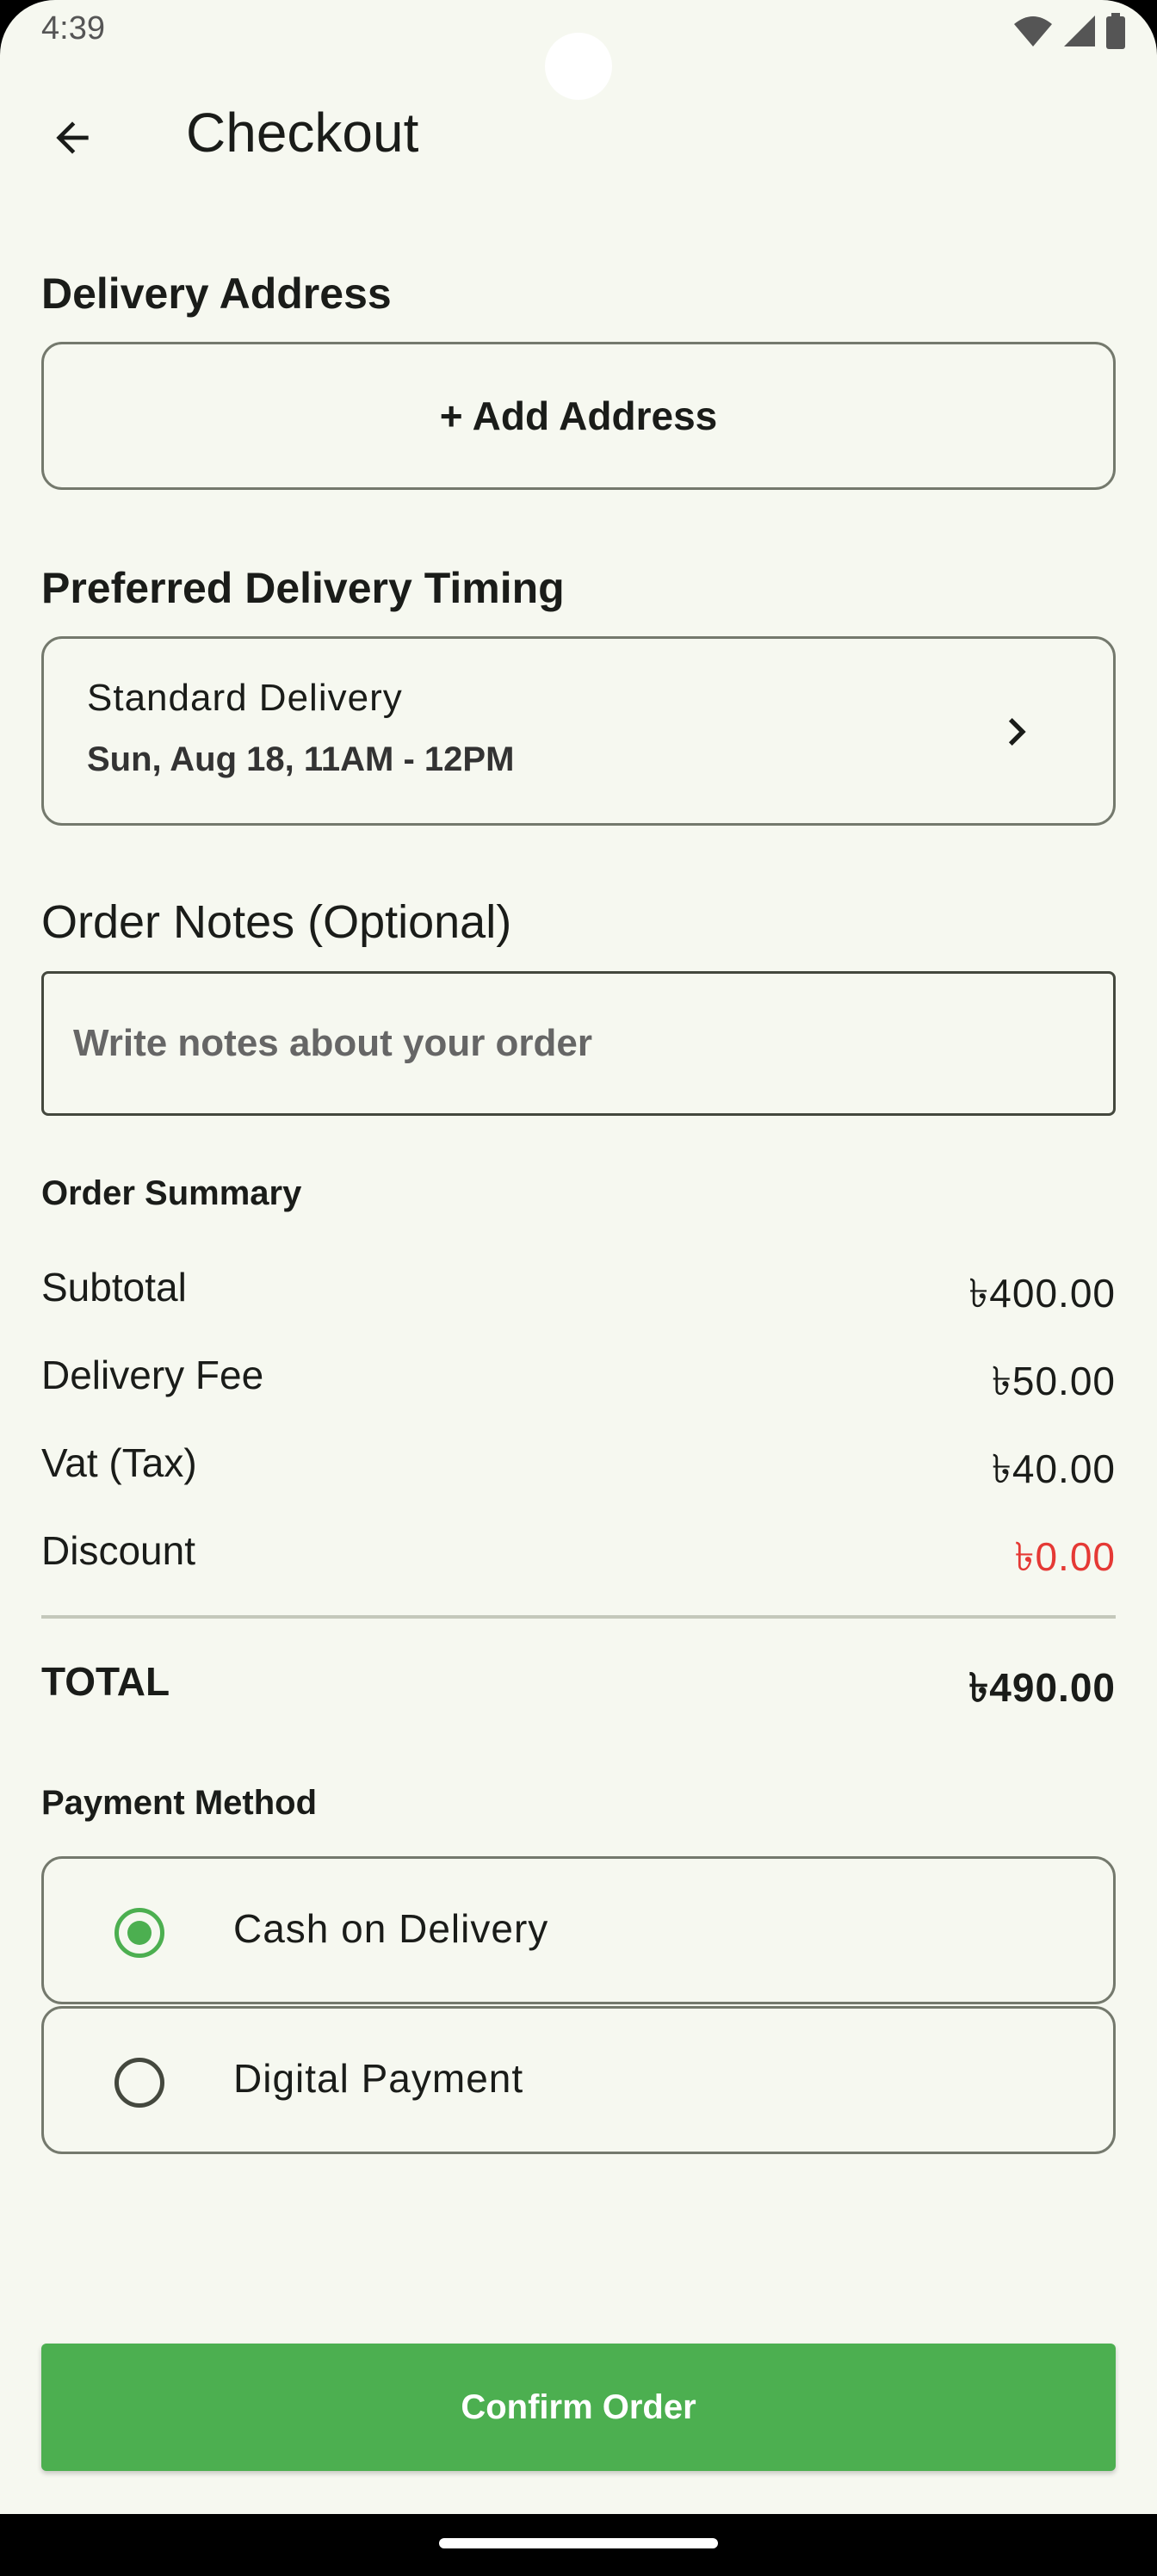 The height and width of the screenshot is (2576, 1157). I want to click on arrow-back-icon, so click(72, 137).